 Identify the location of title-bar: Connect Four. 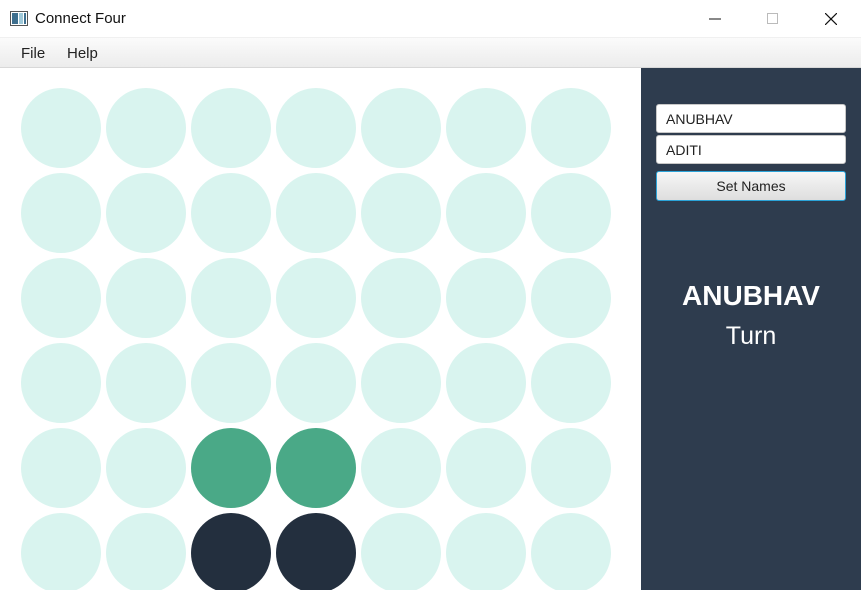
(430, 19).